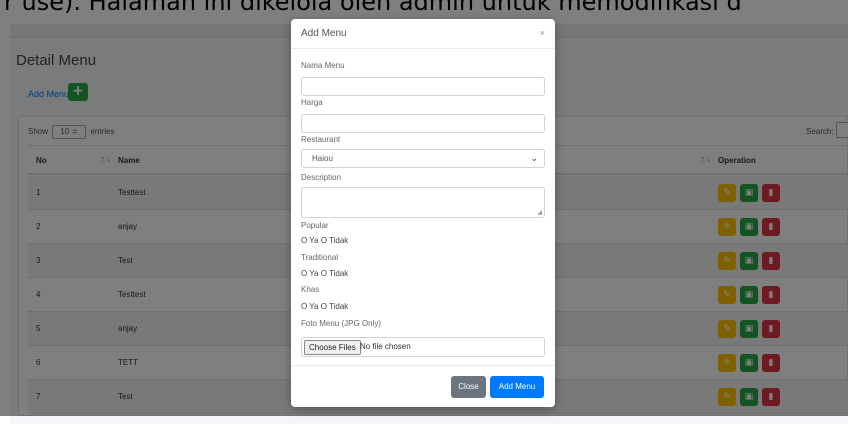 The width and height of the screenshot is (848, 424). What do you see at coordinates (423, 34) in the screenshot?
I see `modal-header: Add Menu ×` at bounding box center [423, 34].